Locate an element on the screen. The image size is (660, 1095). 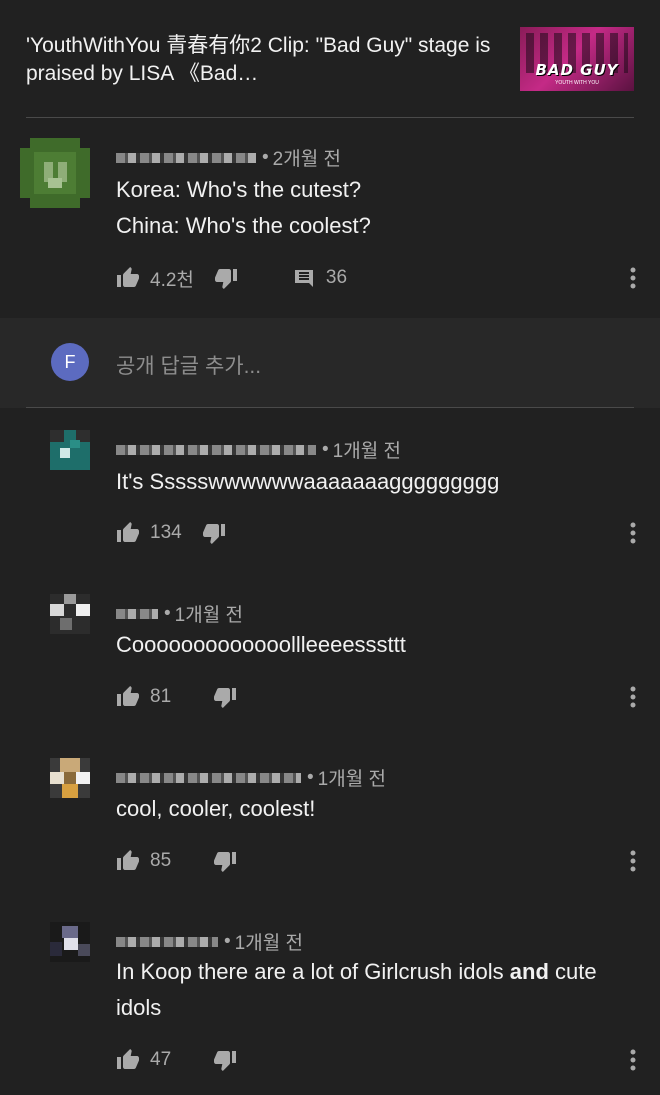
comment-actions: 81 is located at coordinates (176, 697).